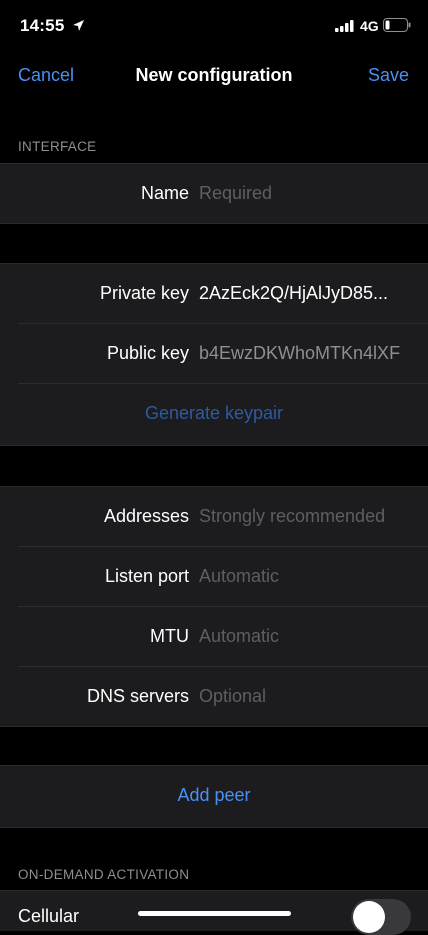  I want to click on save-button: Save, so click(388, 75).